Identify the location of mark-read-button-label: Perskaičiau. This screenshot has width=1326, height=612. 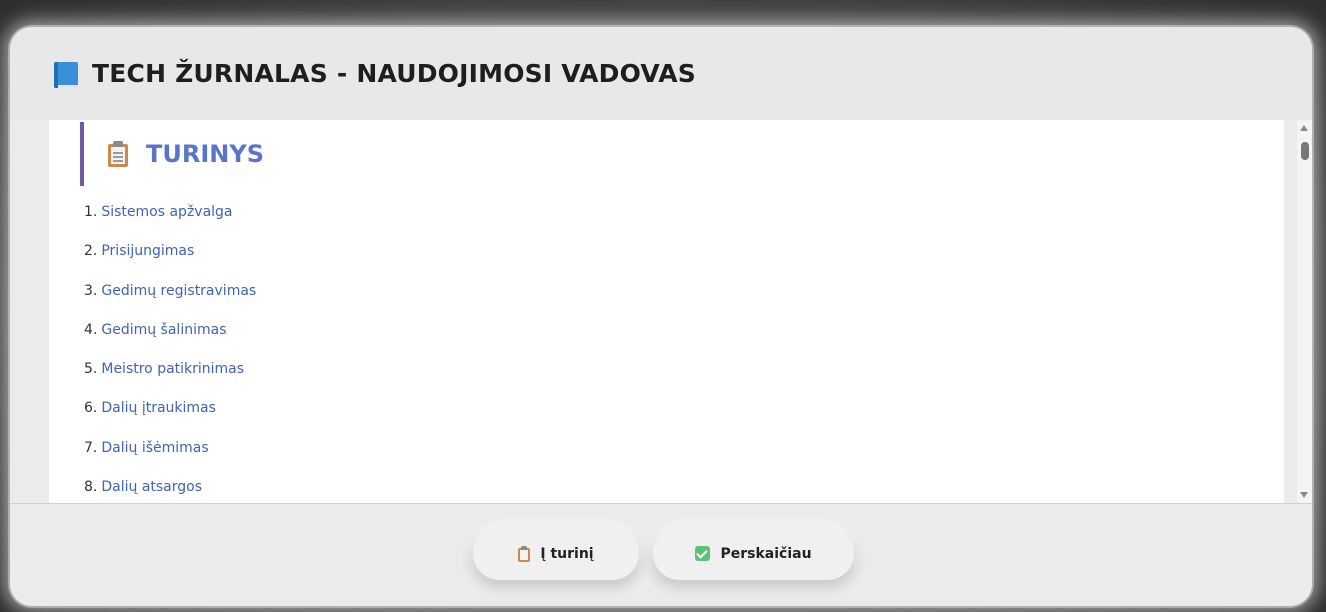
(766, 553).